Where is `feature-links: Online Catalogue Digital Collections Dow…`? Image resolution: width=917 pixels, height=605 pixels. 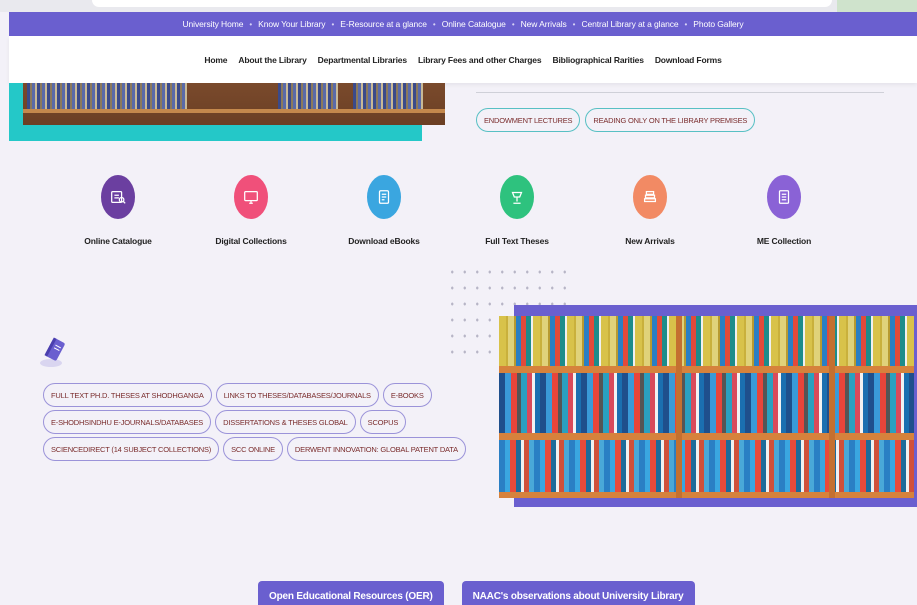
feature-links: Online Catalogue Digital Collections Dow… is located at coordinates (458, 215).